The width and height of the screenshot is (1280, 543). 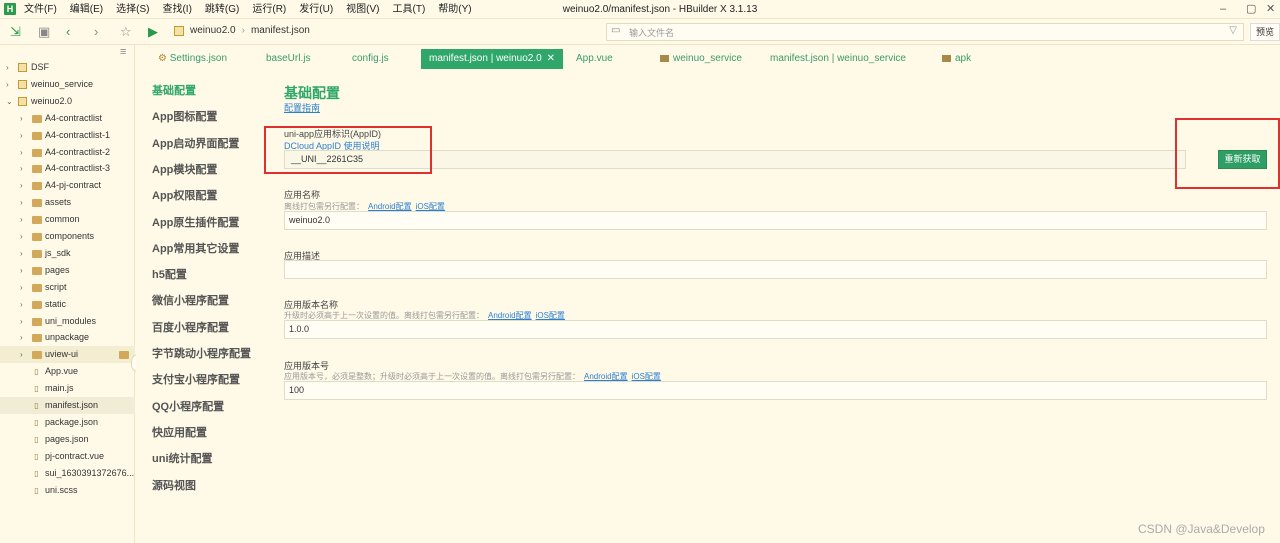 What do you see at coordinates (510, 315) in the screenshot?
I see `version-name-android-link: Android配置` at bounding box center [510, 315].